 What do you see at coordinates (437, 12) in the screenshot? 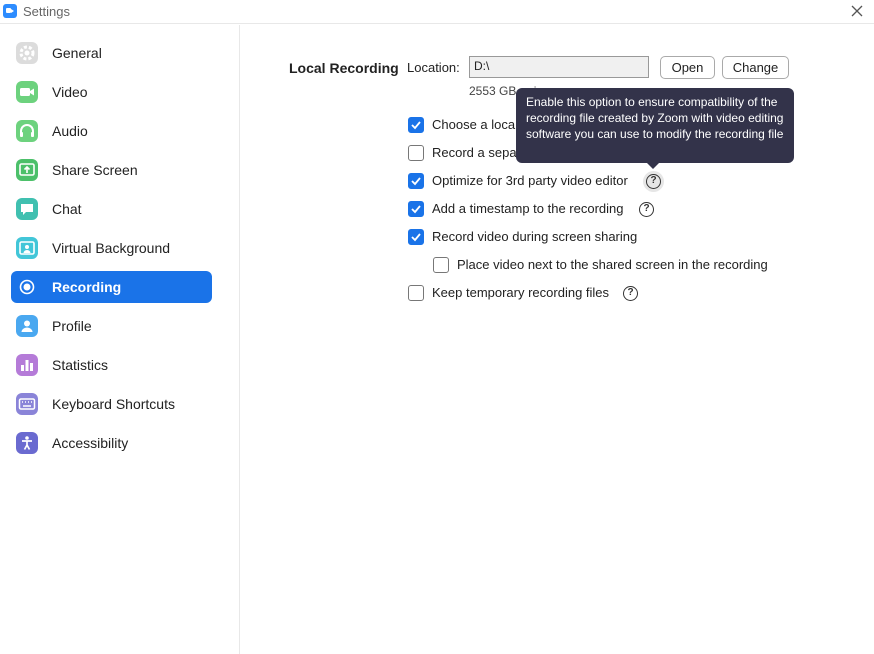
I see `title-bar: Settings` at bounding box center [437, 12].